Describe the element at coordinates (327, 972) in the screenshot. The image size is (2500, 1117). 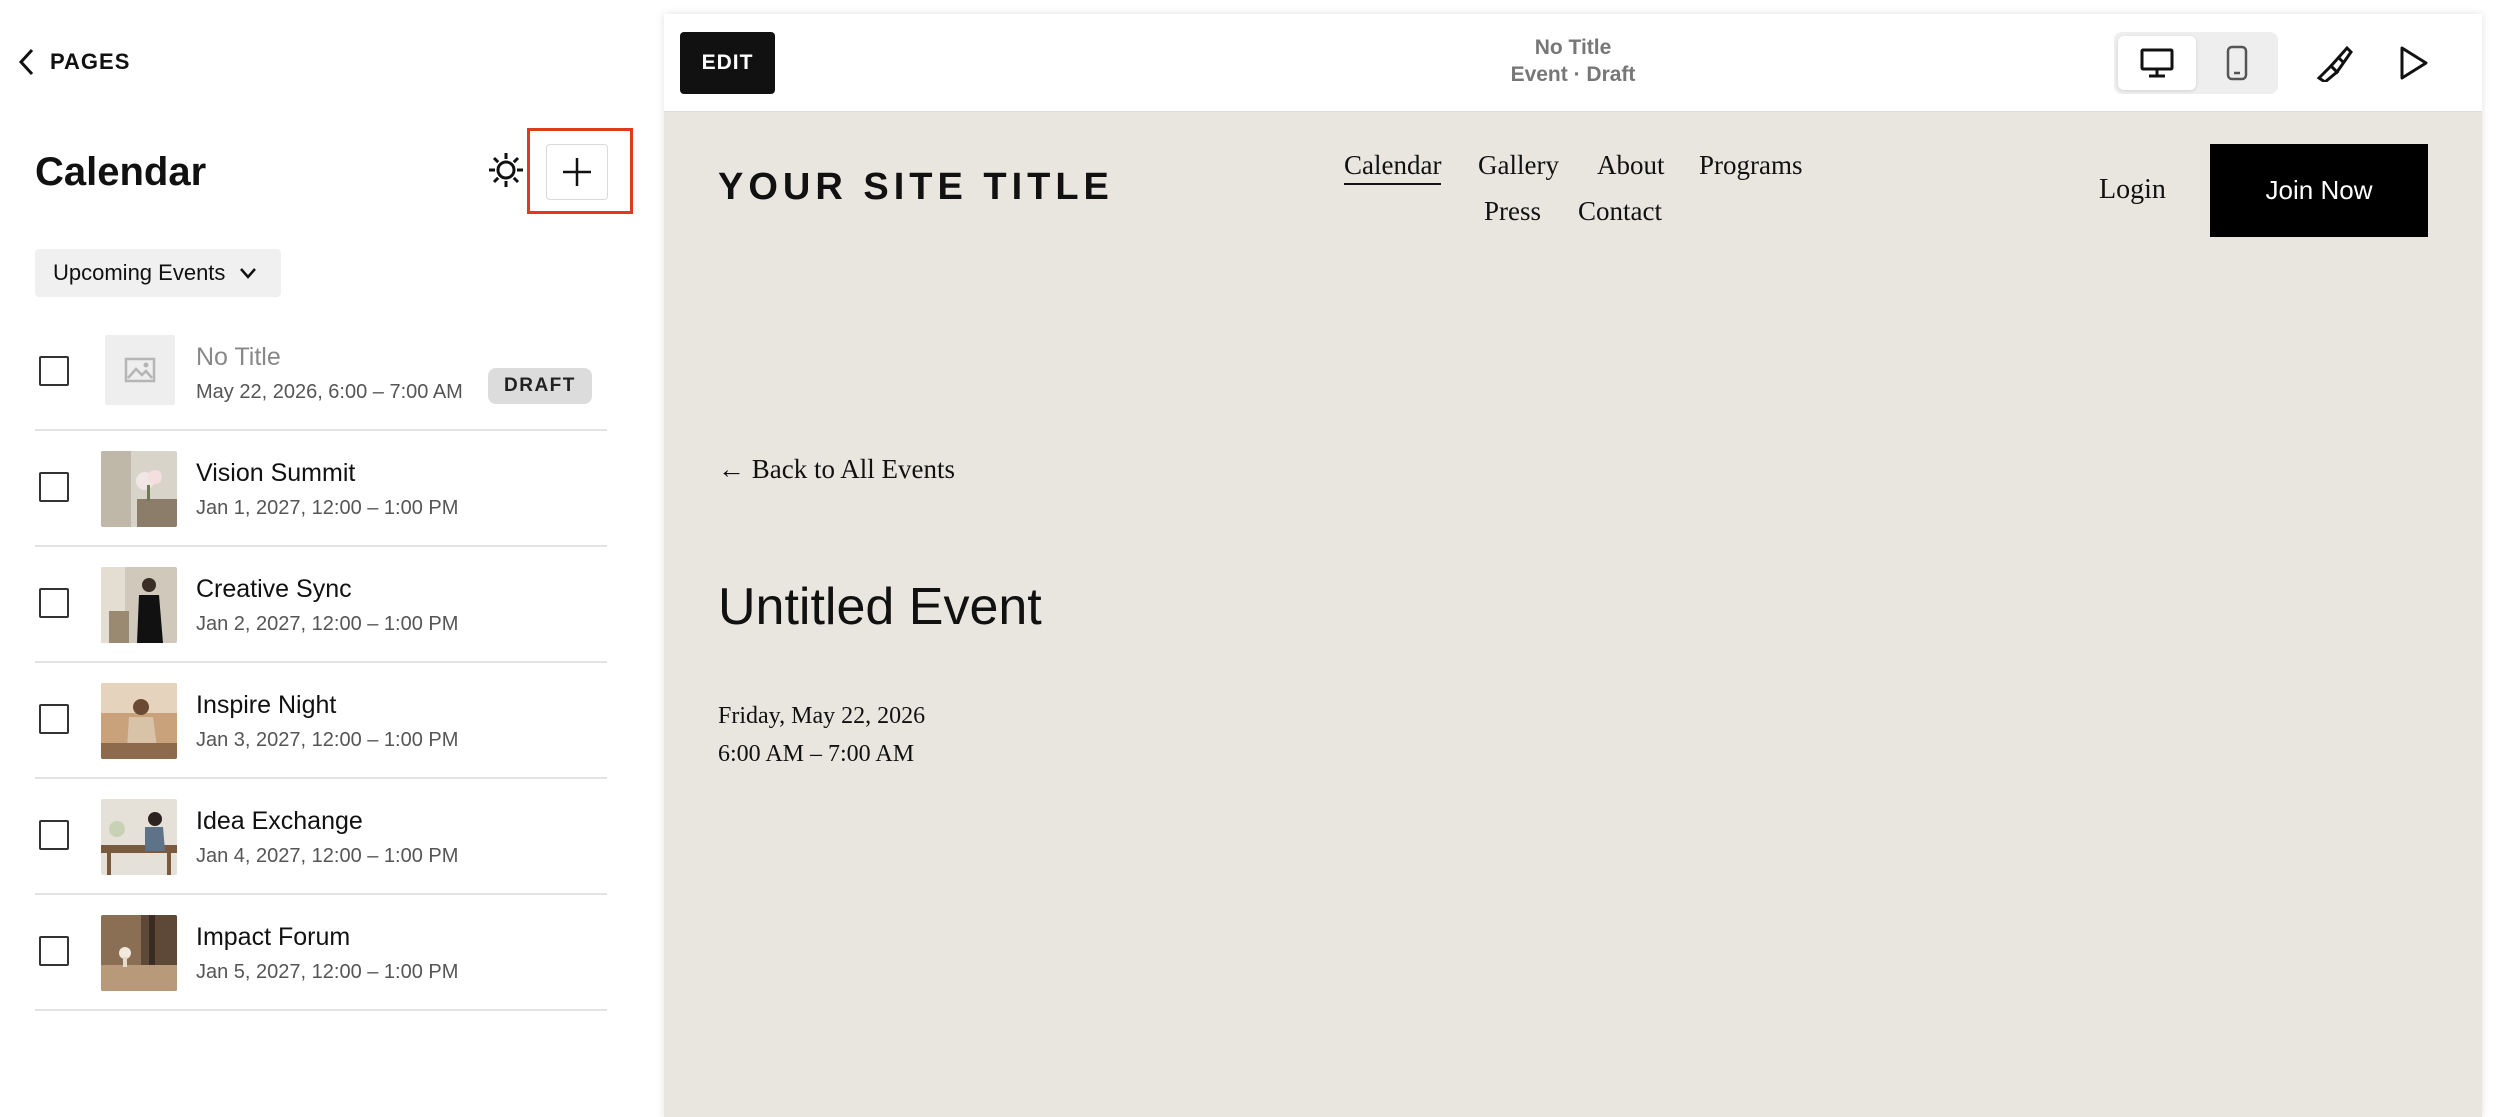
I see `event-date: Jan 5, 2027, 12:00 – 1:00 PM` at that location.